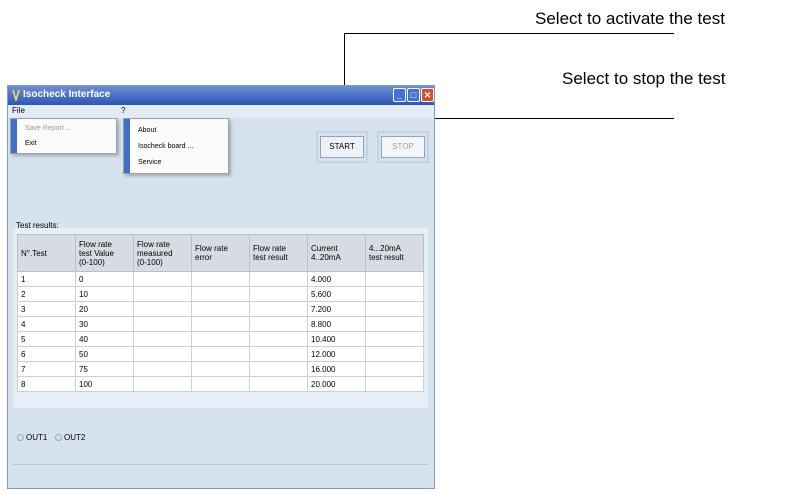 The width and height of the screenshot is (801, 491). I want to click on table-cell: 75, so click(104, 369).